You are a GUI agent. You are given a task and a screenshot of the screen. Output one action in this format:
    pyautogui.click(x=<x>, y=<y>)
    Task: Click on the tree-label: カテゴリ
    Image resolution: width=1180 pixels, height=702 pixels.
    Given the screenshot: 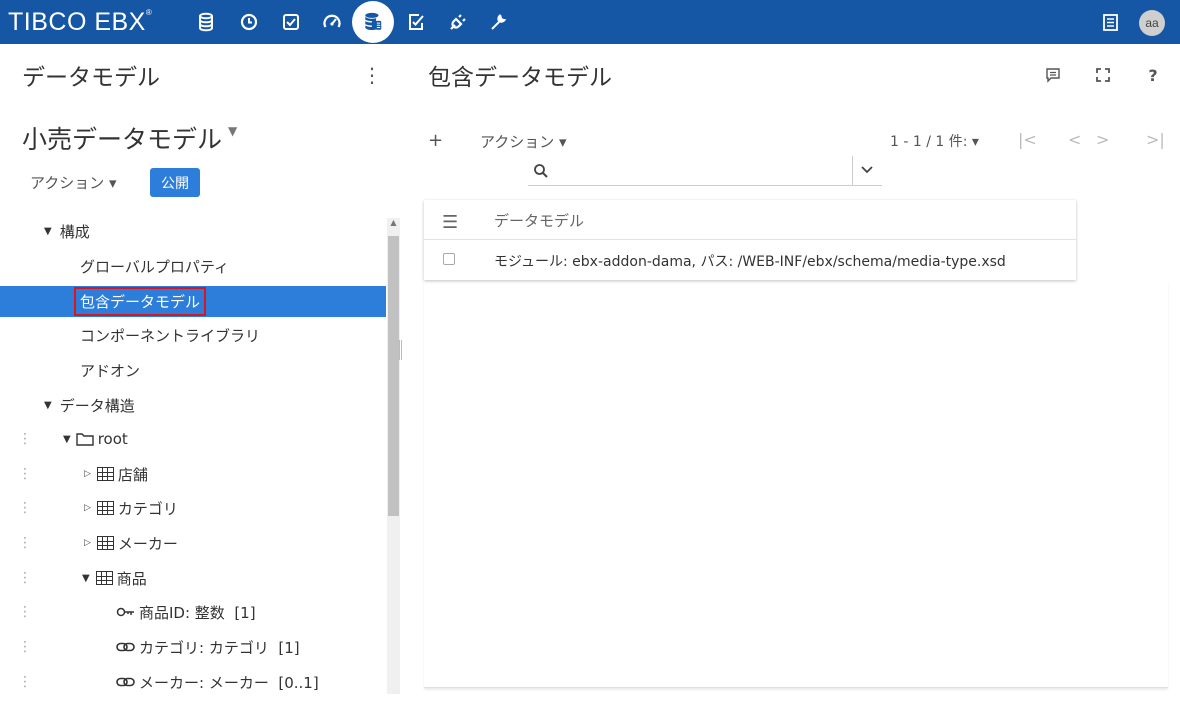 What is the action you would take?
    pyautogui.click(x=147, y=508)
    